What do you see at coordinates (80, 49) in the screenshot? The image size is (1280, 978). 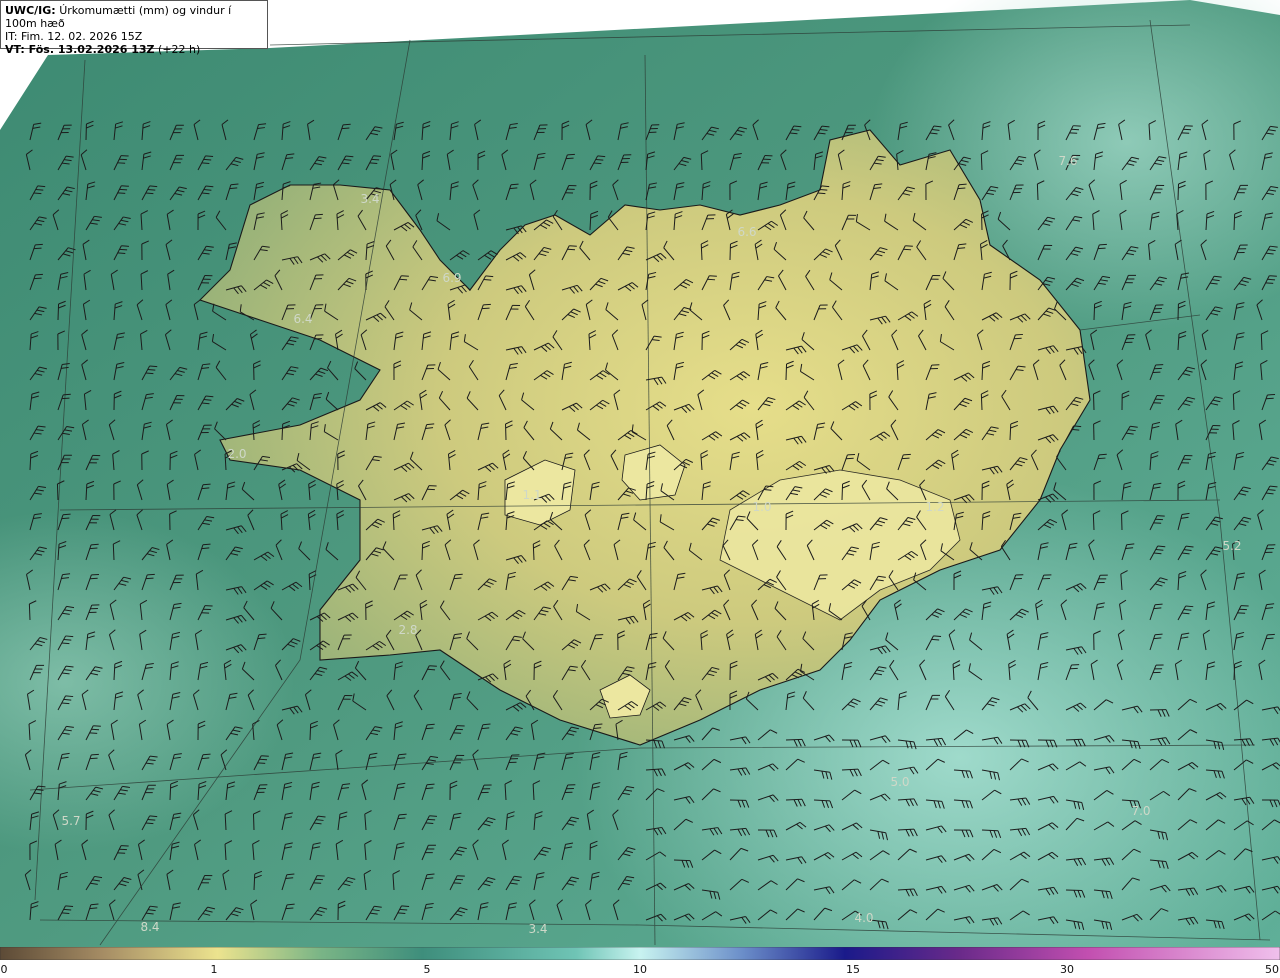 I see `valid-time: VT: Fös. 13.02.2026 13Z` at bounding box center [80, 49].